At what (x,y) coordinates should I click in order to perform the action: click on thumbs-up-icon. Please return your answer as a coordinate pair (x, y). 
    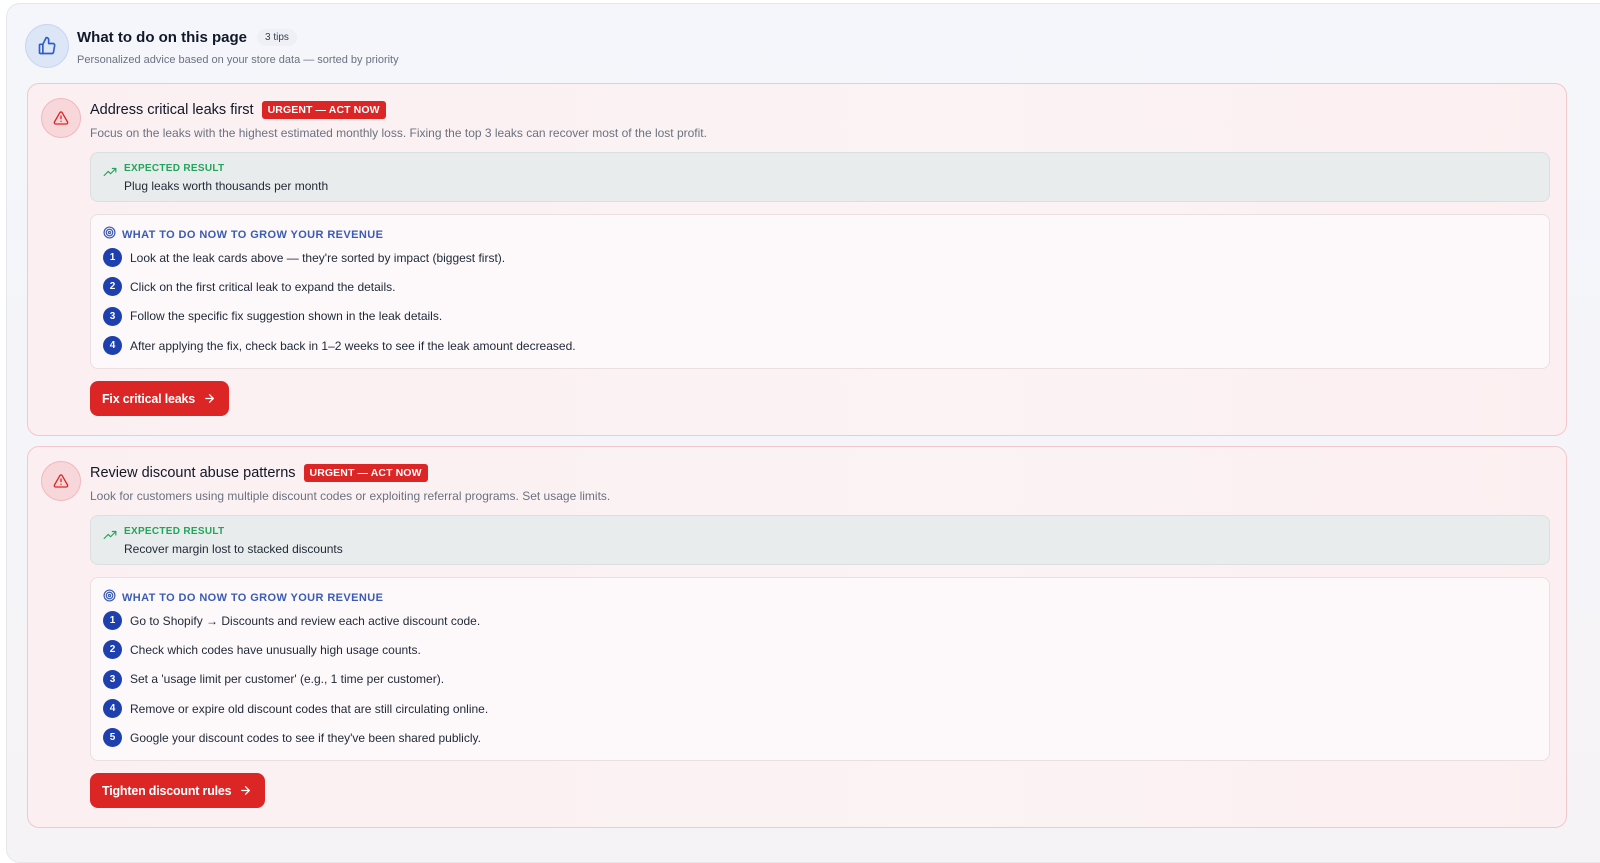
    Looking at the image, I should click on (47, 46).